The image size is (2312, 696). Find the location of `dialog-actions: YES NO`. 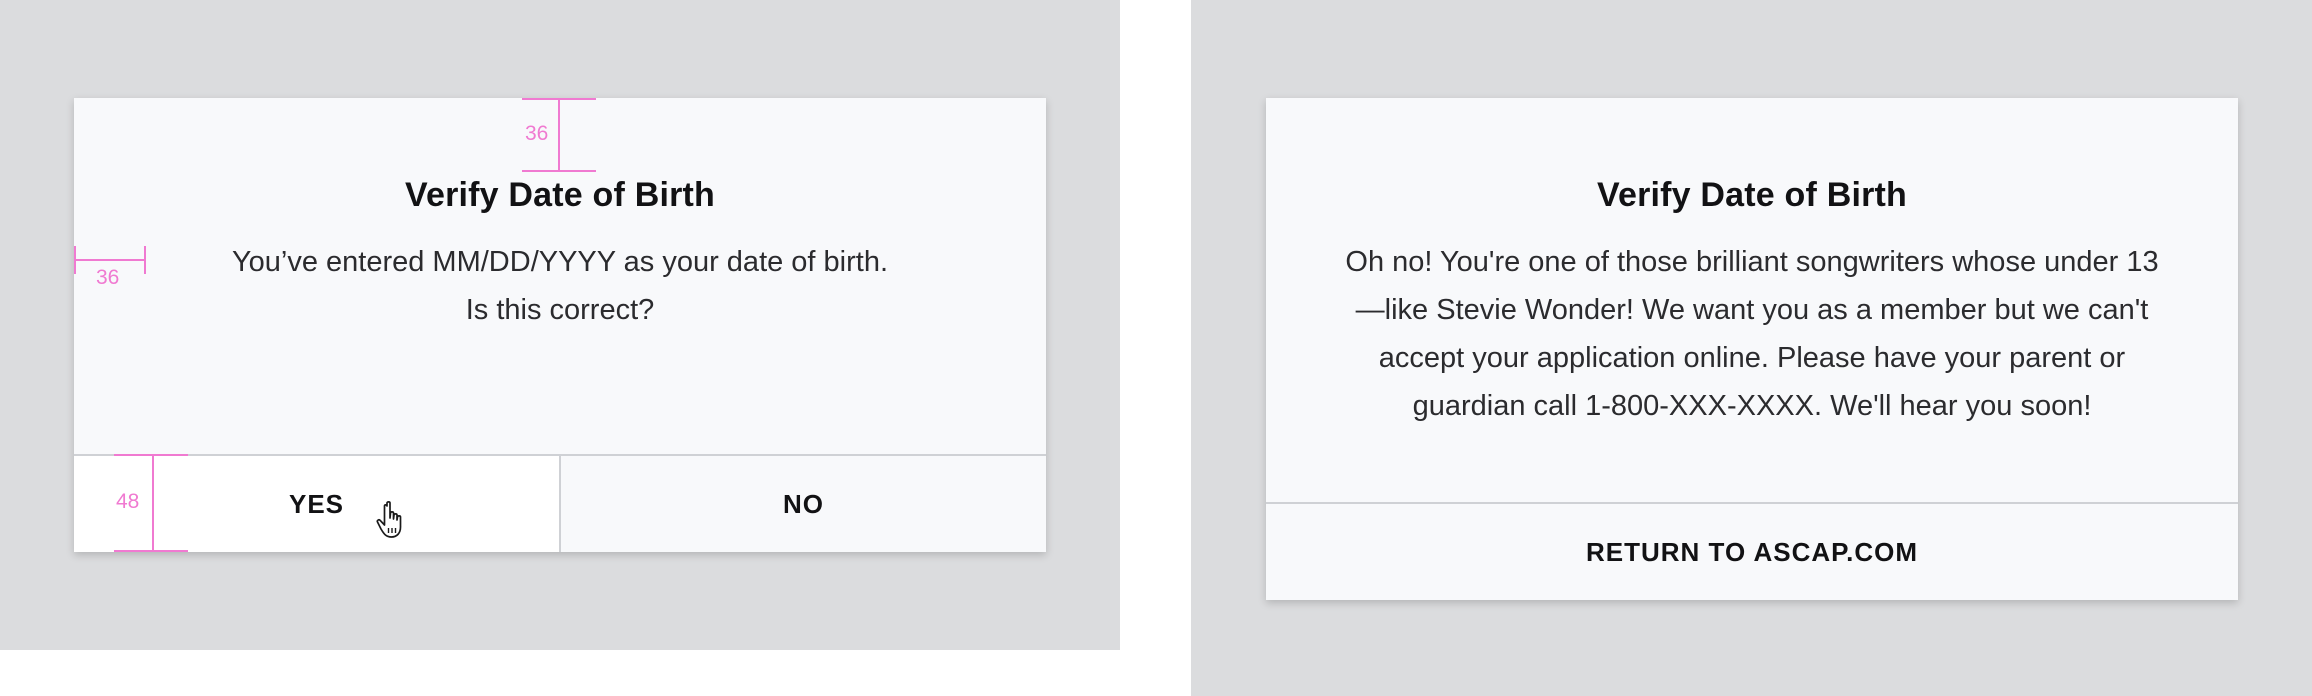

dialog-actions: YES NO is located at coordinates (560, 503).